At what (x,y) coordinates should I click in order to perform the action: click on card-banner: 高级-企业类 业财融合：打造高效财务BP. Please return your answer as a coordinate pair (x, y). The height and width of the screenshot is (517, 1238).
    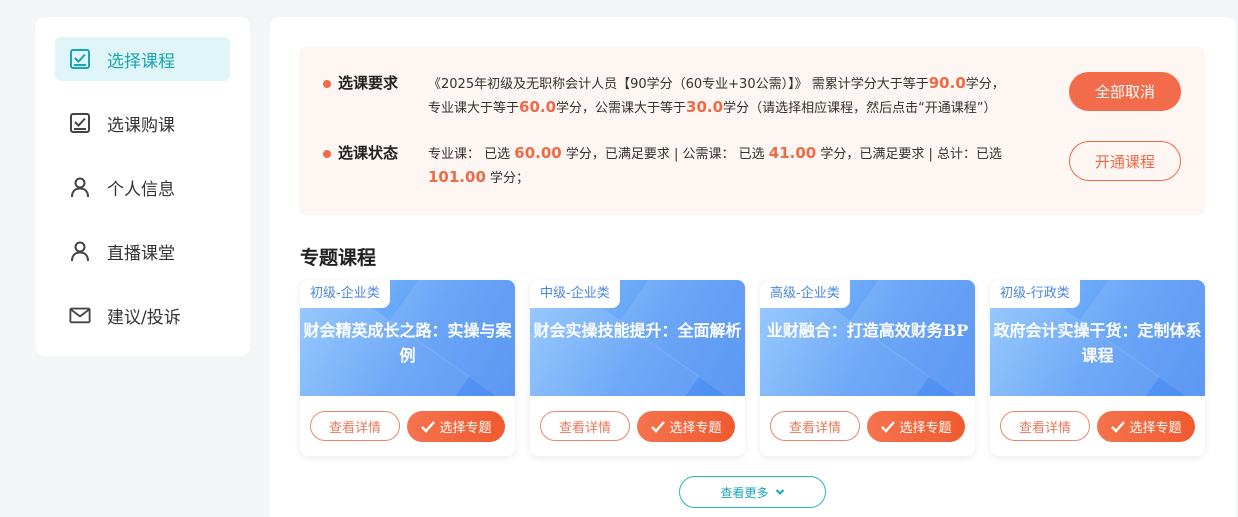
    Looking at the image, I should click on (867, 338).